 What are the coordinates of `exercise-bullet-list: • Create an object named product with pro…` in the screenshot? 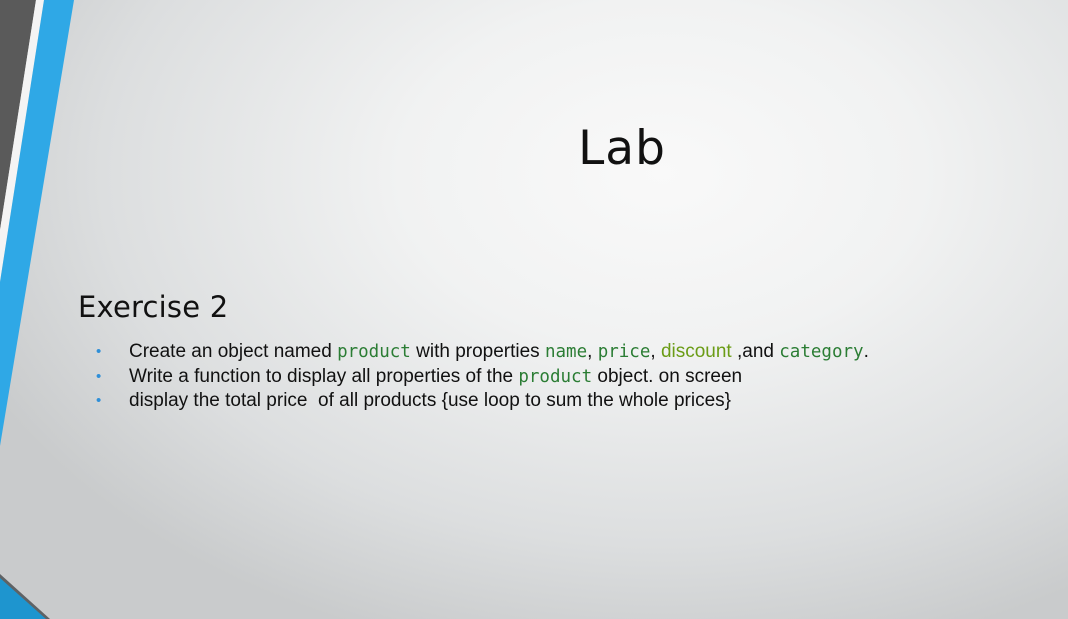 It's located at (482, 376).